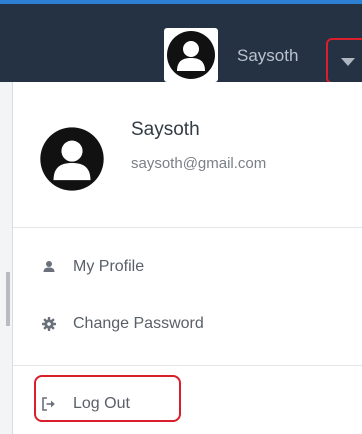 The image size is (362, 434). Describe the element at coordinates (49, 324) in the screenshot. I see `gear-icon` at that location.